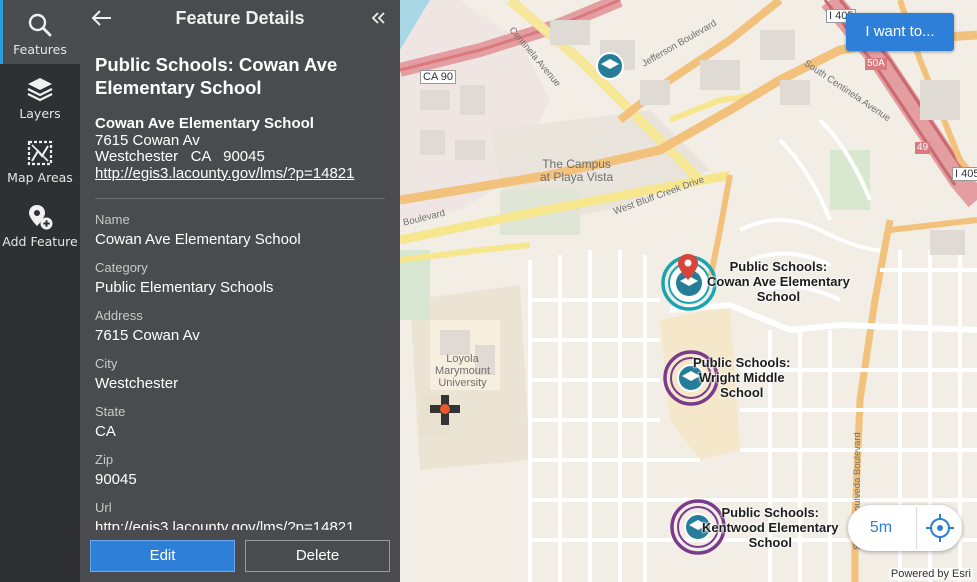  I want to click on field-value: Public Elementary Schools, so click(184, 287).